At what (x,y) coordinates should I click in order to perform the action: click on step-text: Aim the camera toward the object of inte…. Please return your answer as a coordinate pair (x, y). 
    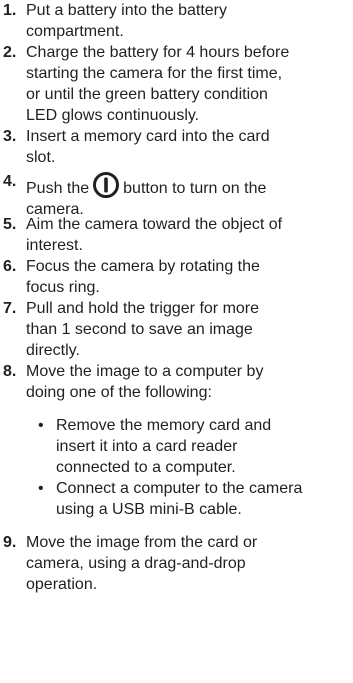
    Looking at the image, I should click on (188, 235).